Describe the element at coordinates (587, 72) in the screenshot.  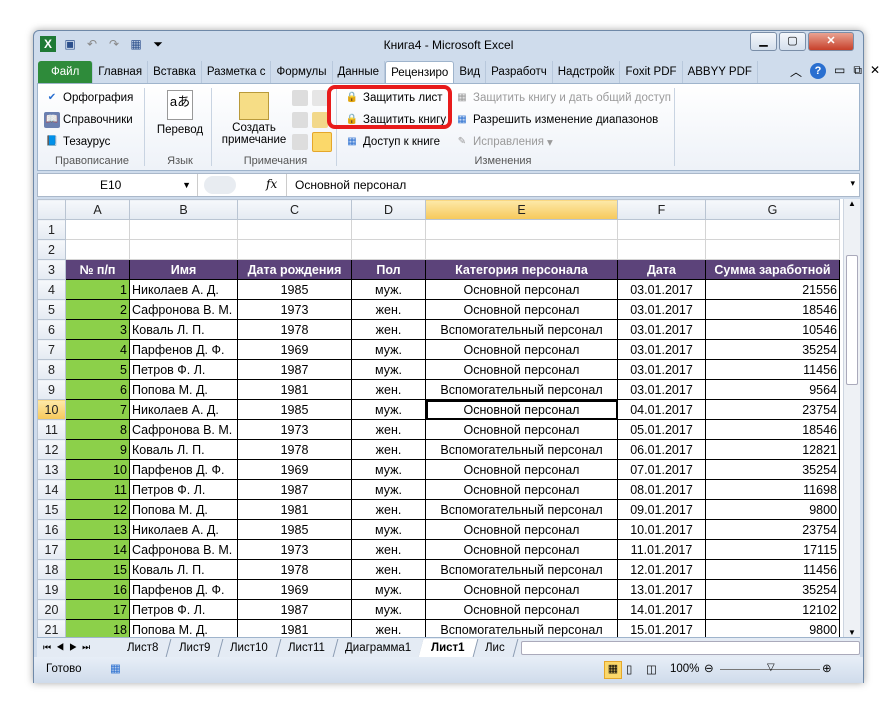
I see `tab-9: Надстройк` at that location.